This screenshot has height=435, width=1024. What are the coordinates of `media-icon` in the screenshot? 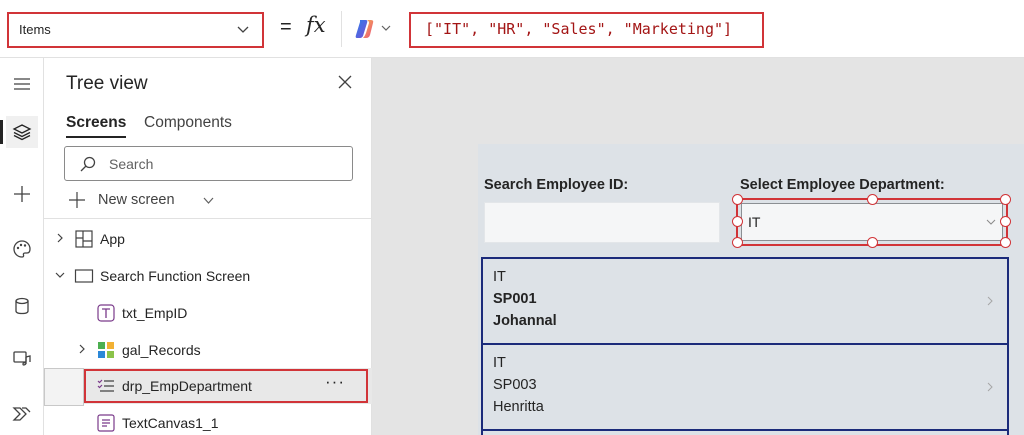 It's located at (22, 358).